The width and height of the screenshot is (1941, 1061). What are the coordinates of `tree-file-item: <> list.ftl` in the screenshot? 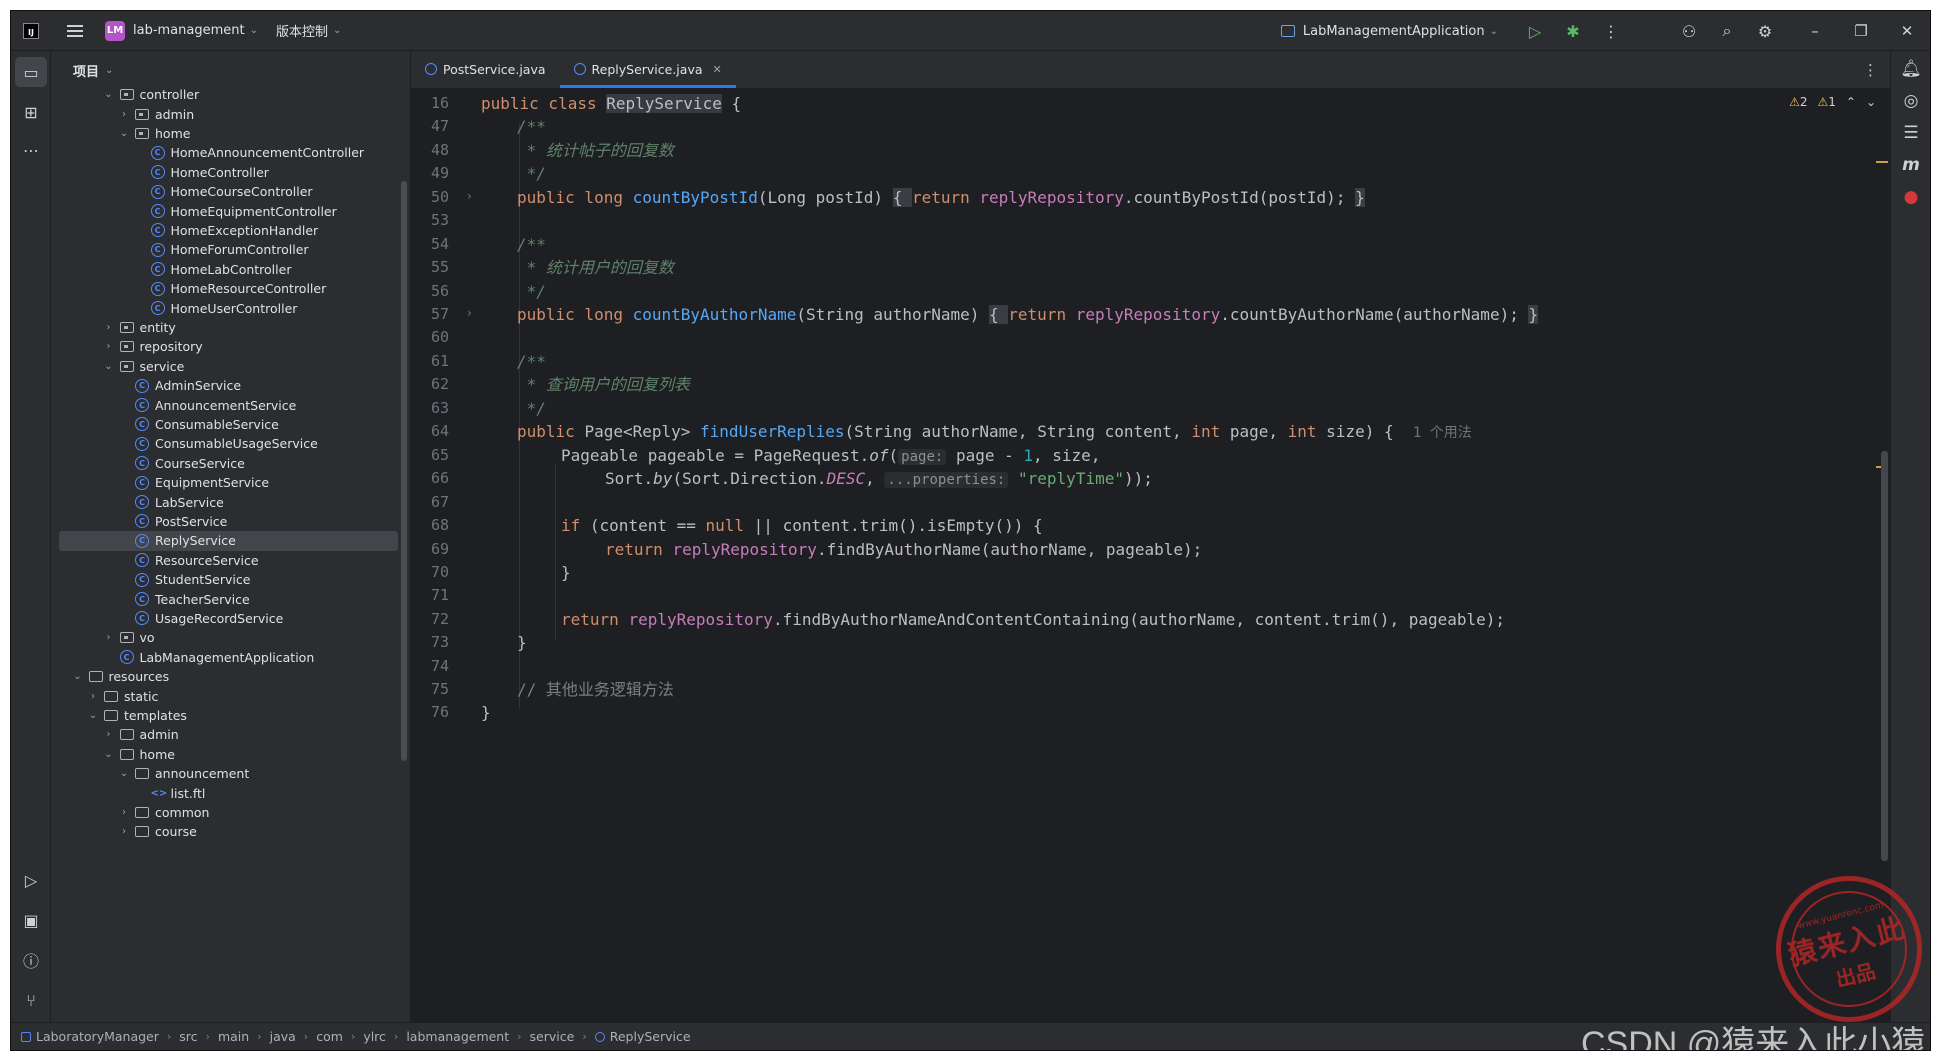 It's located at (224, 792).